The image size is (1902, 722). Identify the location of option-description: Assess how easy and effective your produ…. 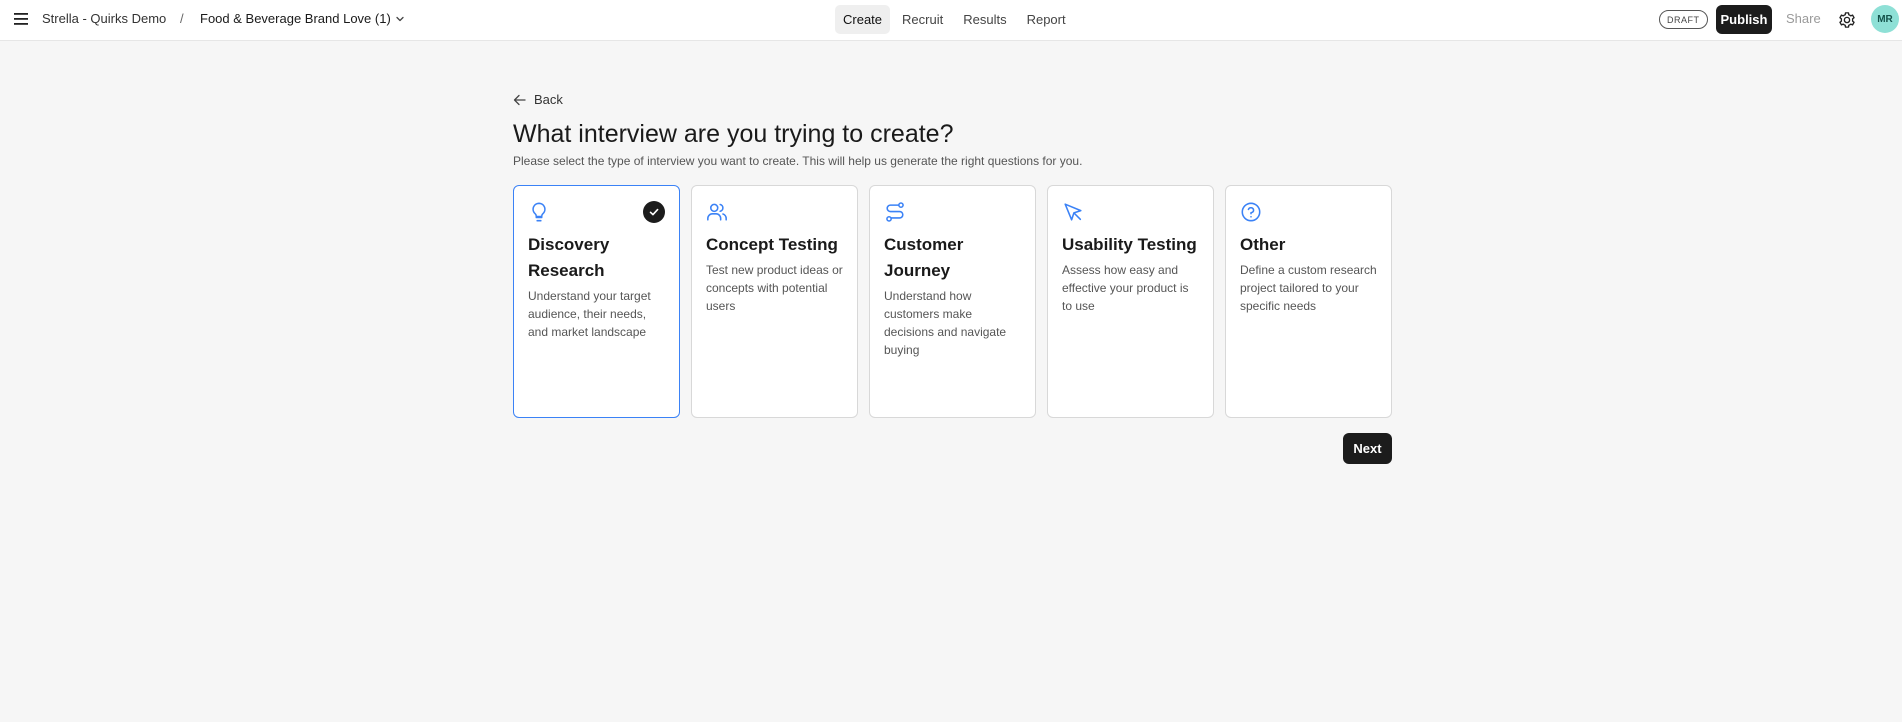
(1125, 288).